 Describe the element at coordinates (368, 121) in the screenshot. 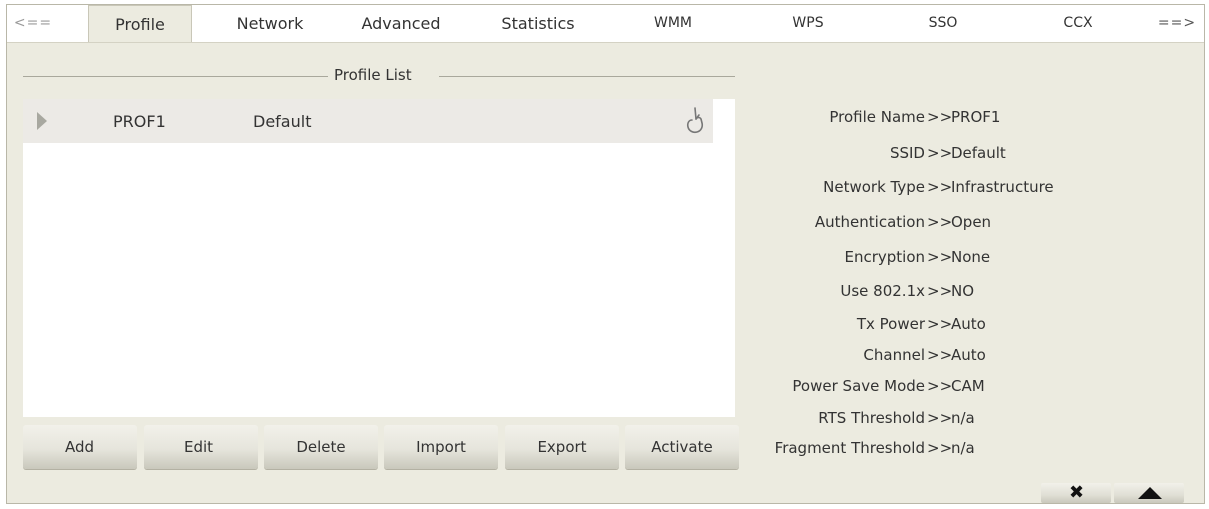

I see `list-item: PROF1 Default` at that location.